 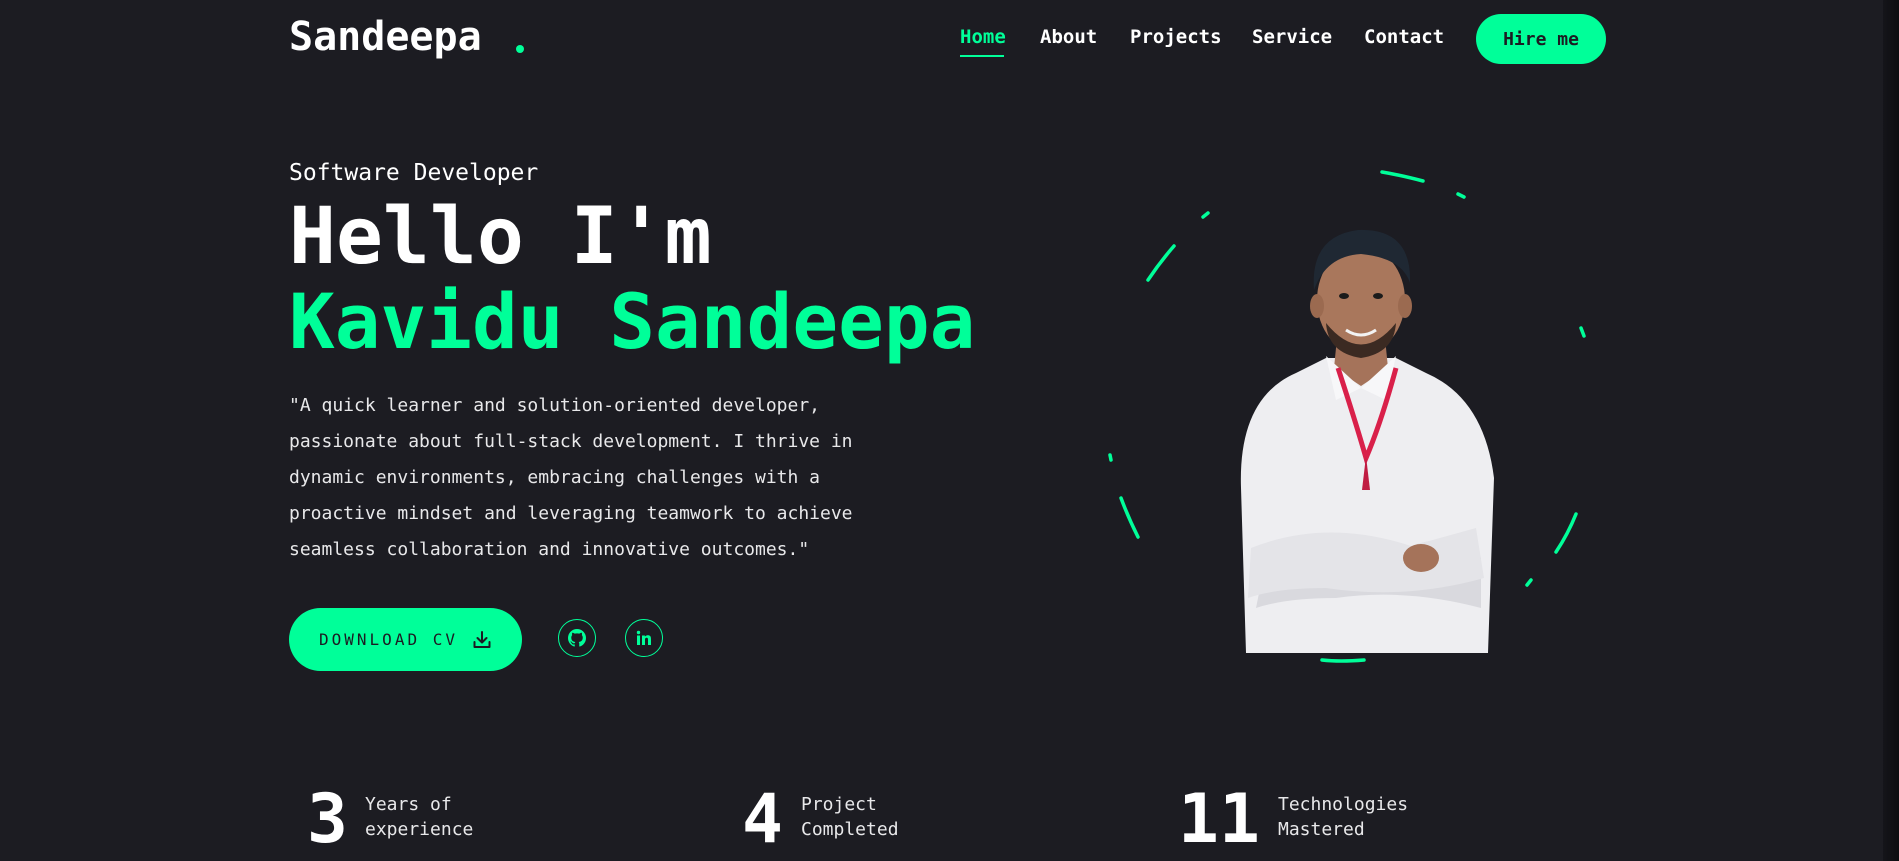 I want to click on nav-item-about: About, so click(x=1068, y=37).